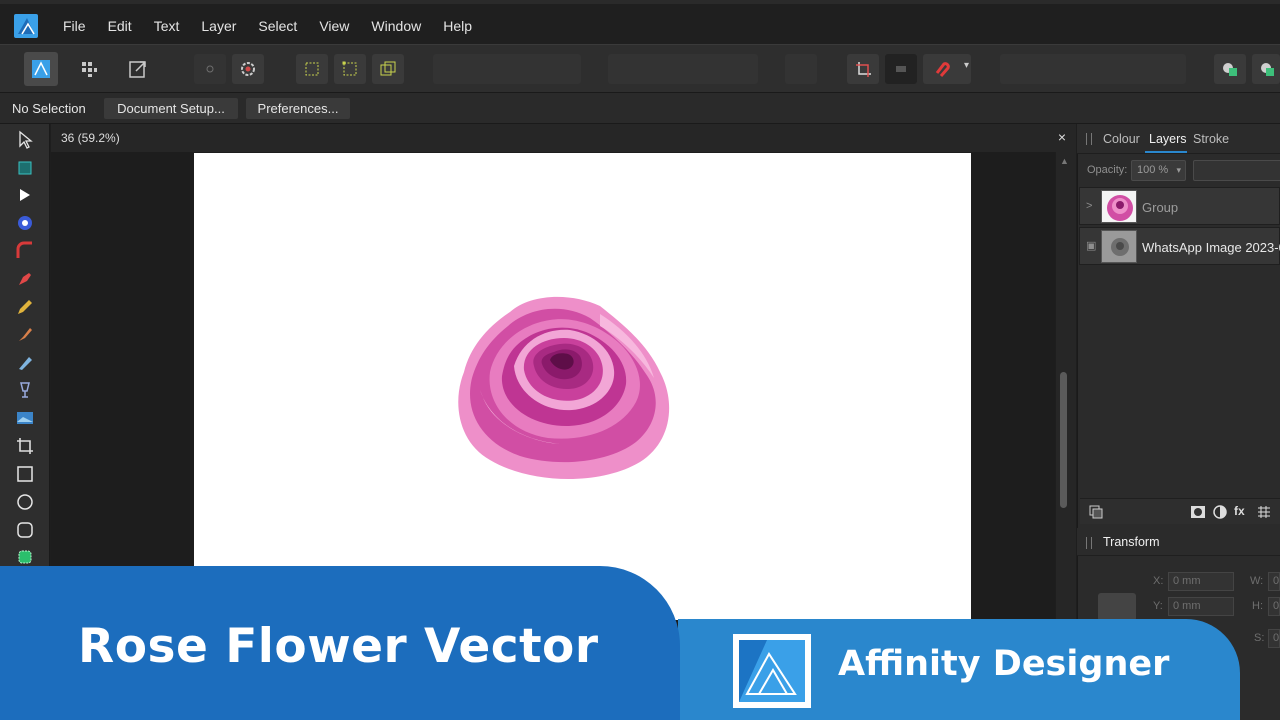 This screenshot has height=720, width=1280. I want to click on selection-box-button, so click(312, 69).